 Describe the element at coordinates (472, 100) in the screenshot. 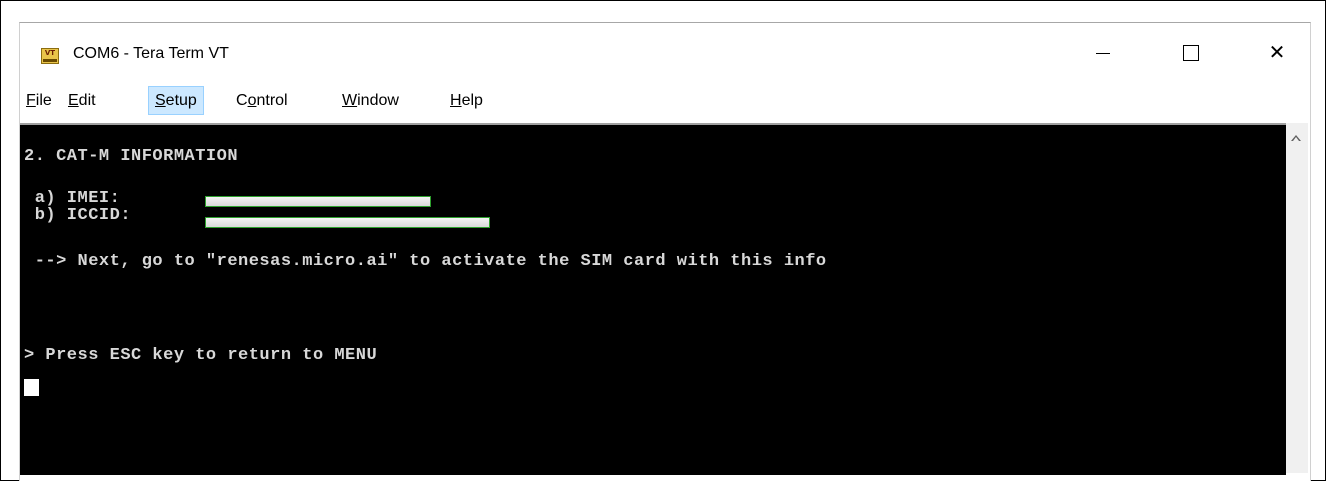

I see `menu-help-rest: elp` at that location.